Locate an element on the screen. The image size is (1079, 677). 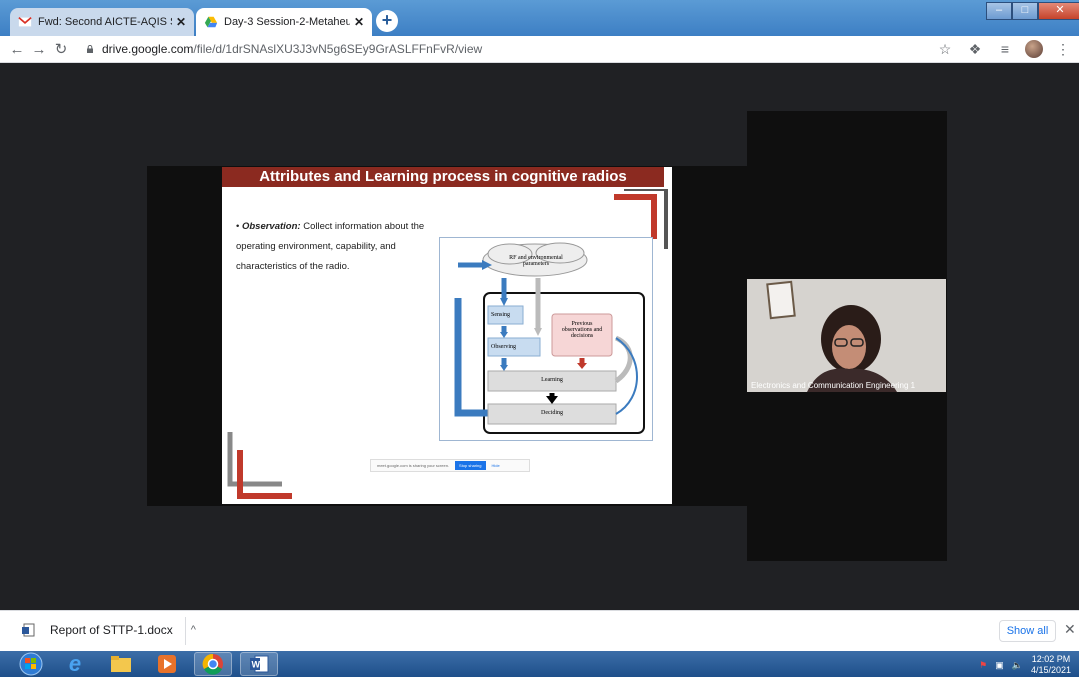
tab-drive: Day-3 Session-2-Metaheuristic b ✕ is located at coordinates (284, 22).